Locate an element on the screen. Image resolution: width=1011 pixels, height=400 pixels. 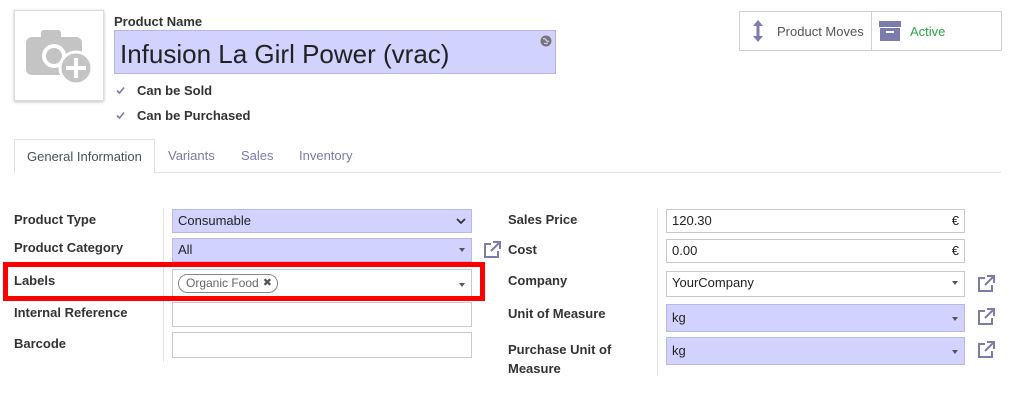
smart-buttons: Product Moves Active is located at coordinates (870, 31).